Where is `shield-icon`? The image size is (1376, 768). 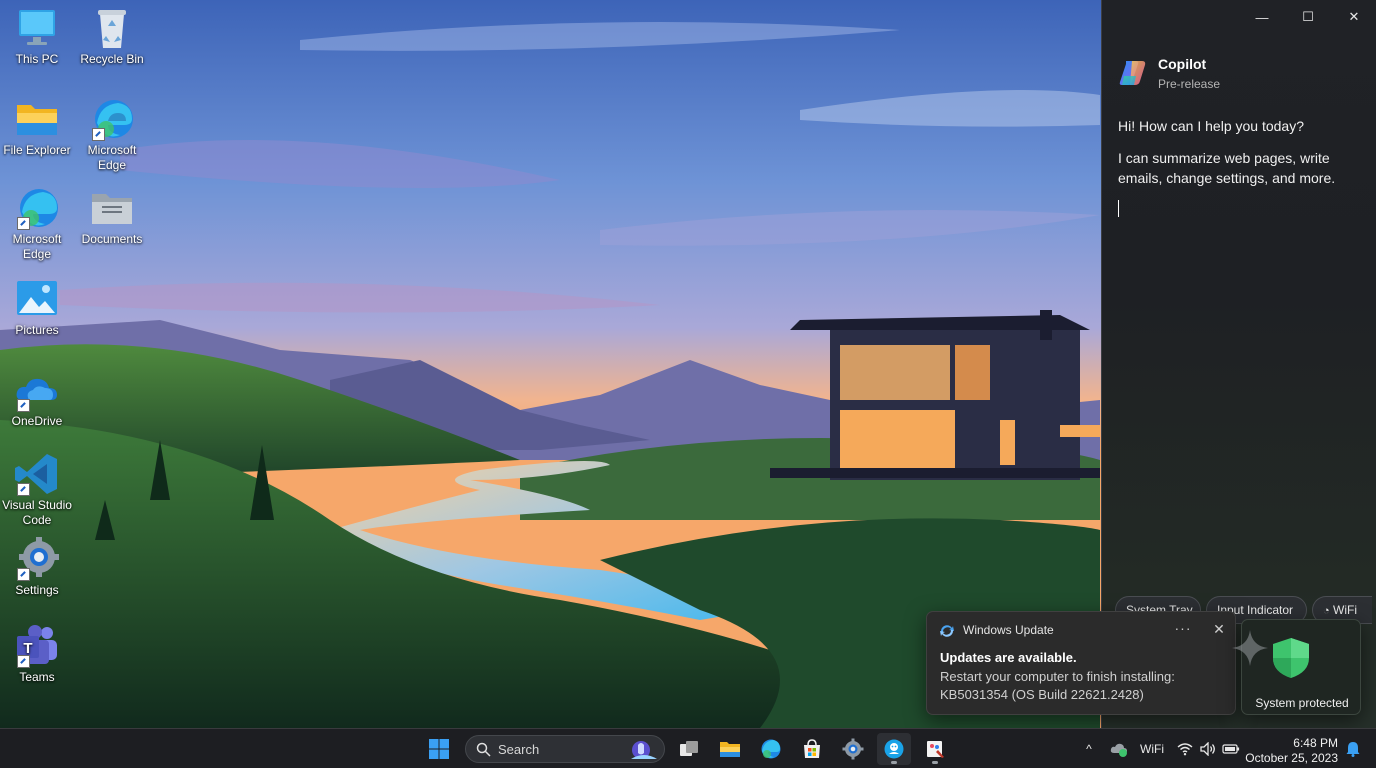
shield-icon is located at coordinates (1291, 658).